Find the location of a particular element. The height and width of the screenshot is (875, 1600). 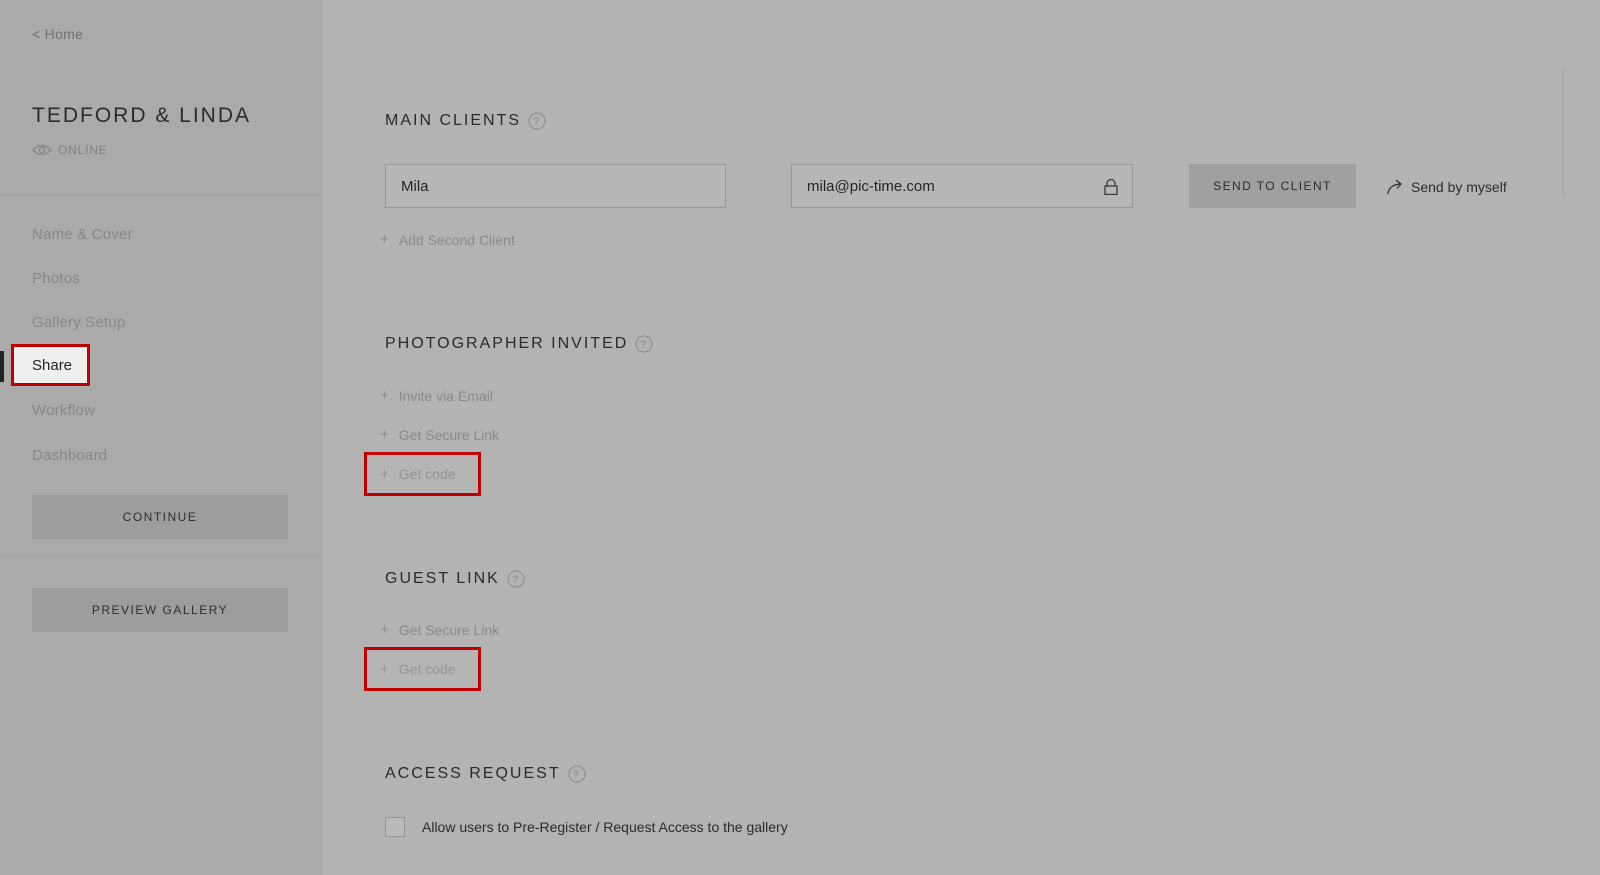

invite-via-email-link: + Invite via Email is located at coordinates (436, 395).